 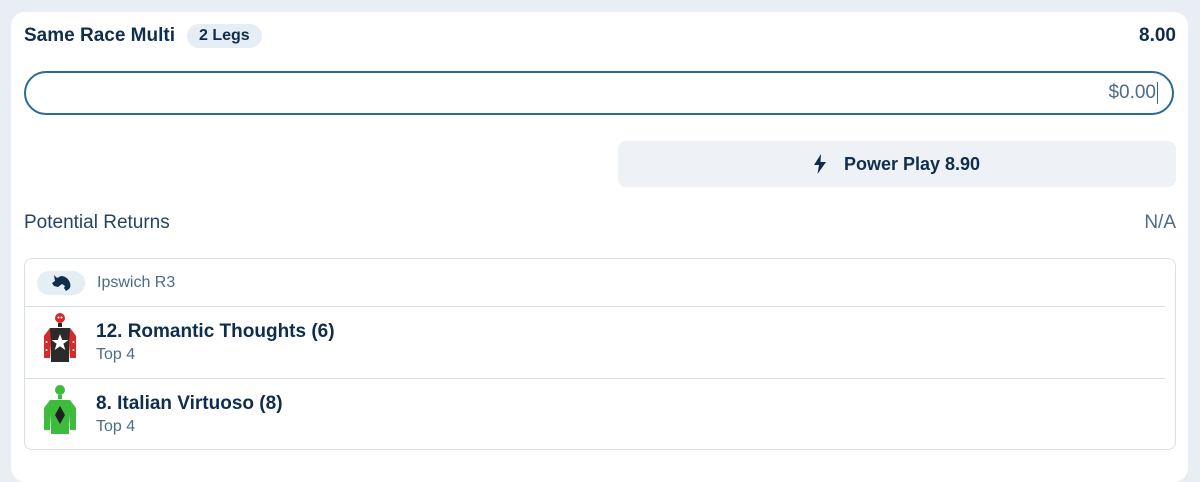 What do you see at coordinates (61, 282) in the screenshot?
I see `horse-head-icon` at bounding box center [61, 282].